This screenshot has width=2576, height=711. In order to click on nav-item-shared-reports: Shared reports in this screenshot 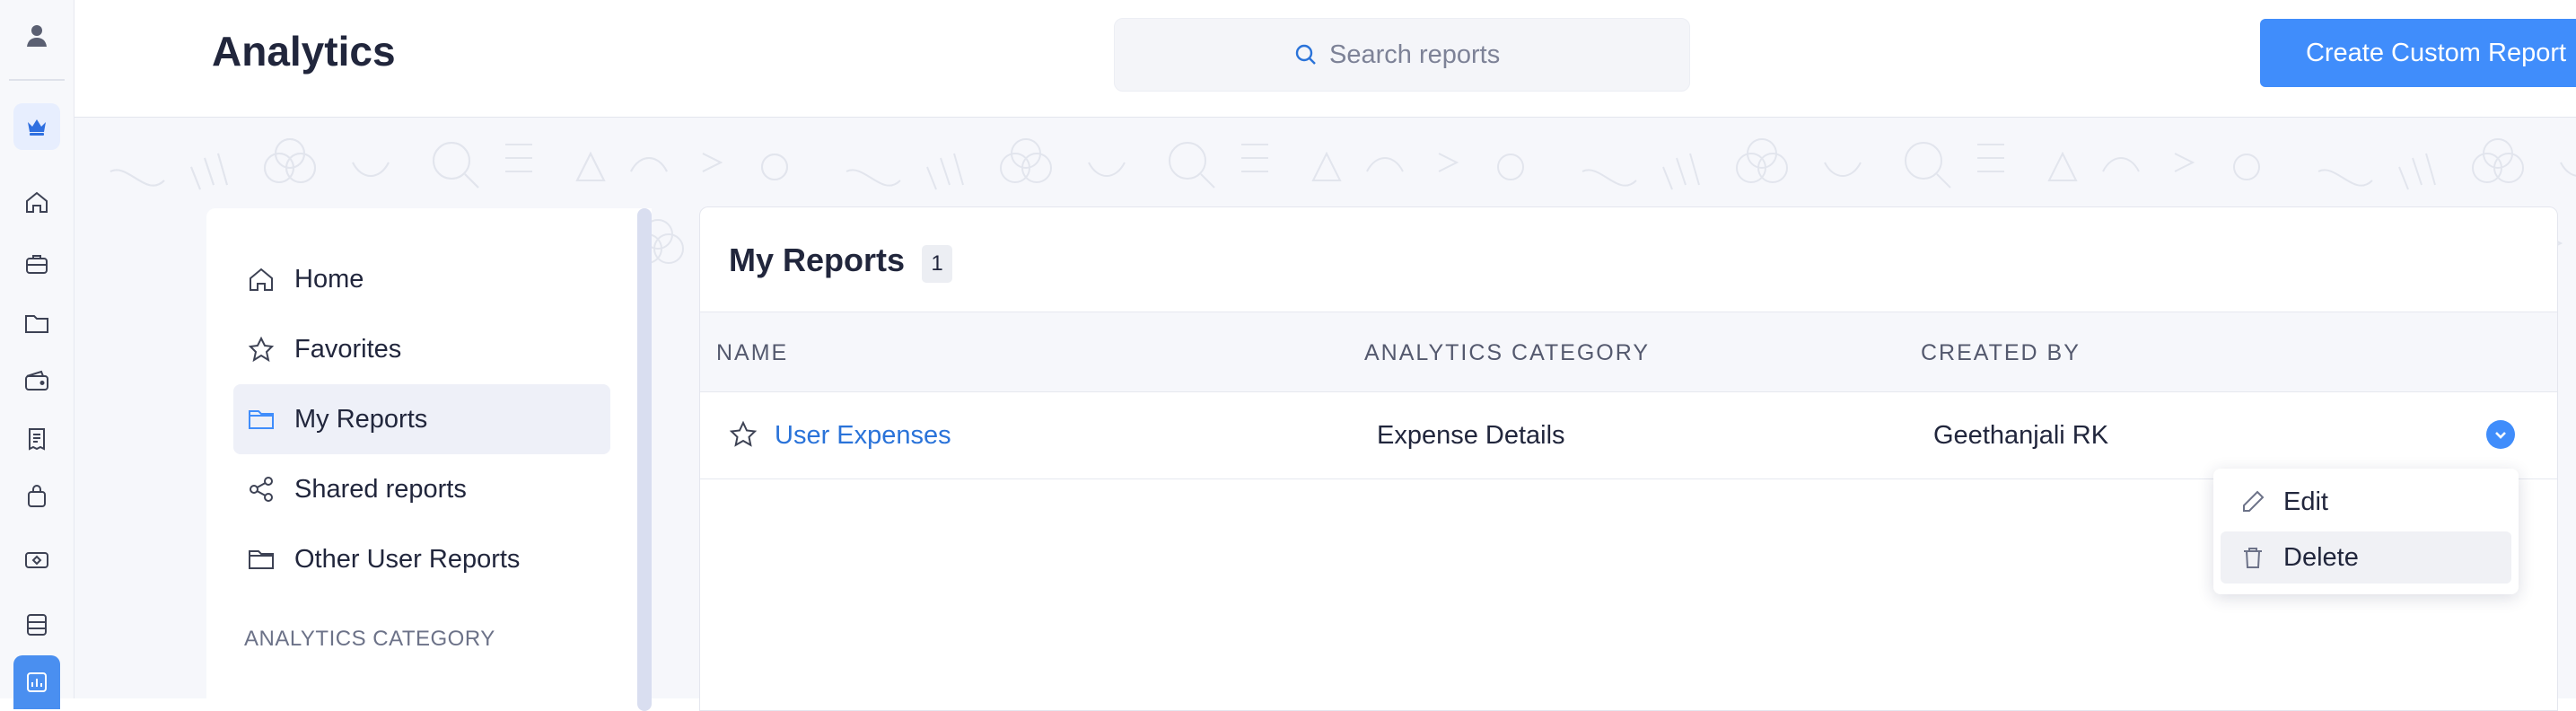, I will do `click(421, 489)`.